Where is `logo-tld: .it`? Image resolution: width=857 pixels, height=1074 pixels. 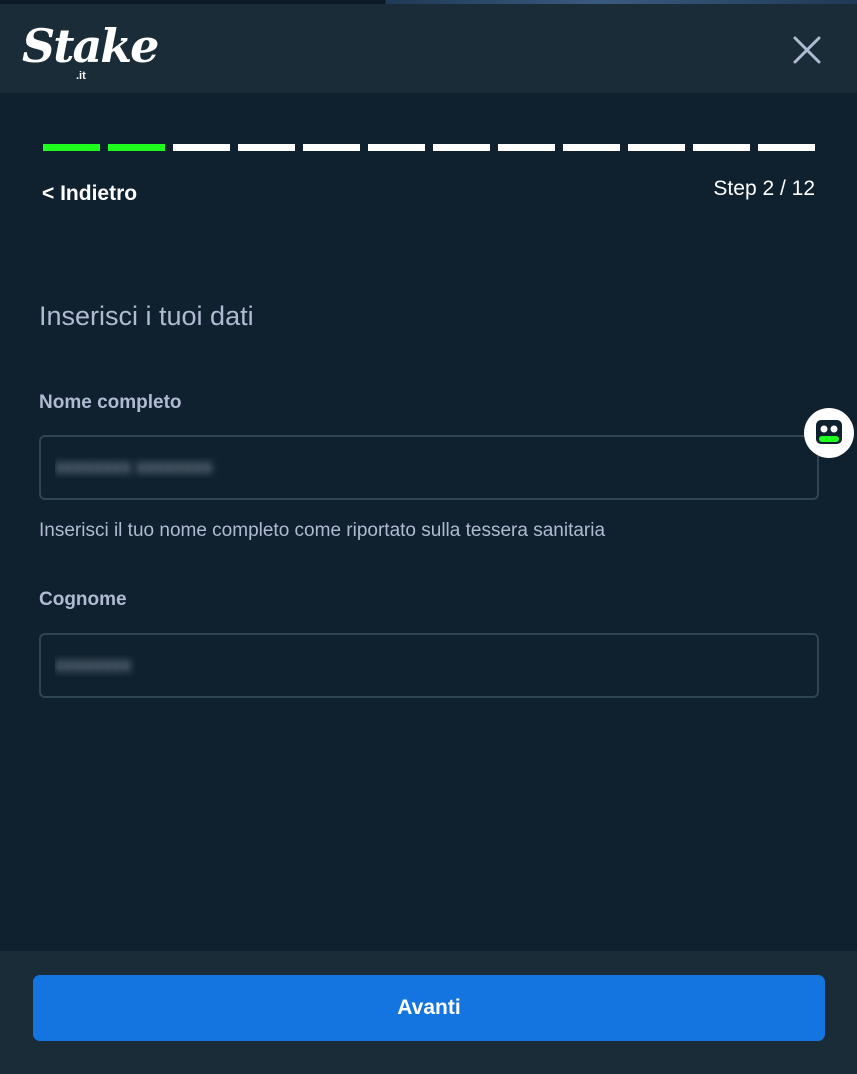
logo-tld: .it is located at coordinates (81, 76).